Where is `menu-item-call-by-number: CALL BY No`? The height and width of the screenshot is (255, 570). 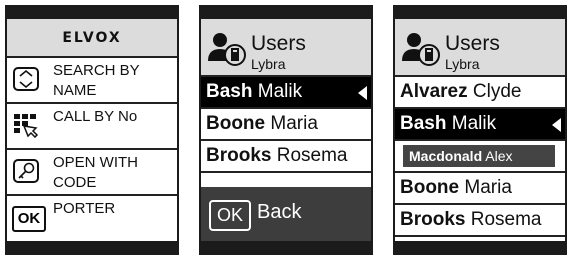
menu-item-call-by-number: CALL BY No is located at coordinates (92, 127).